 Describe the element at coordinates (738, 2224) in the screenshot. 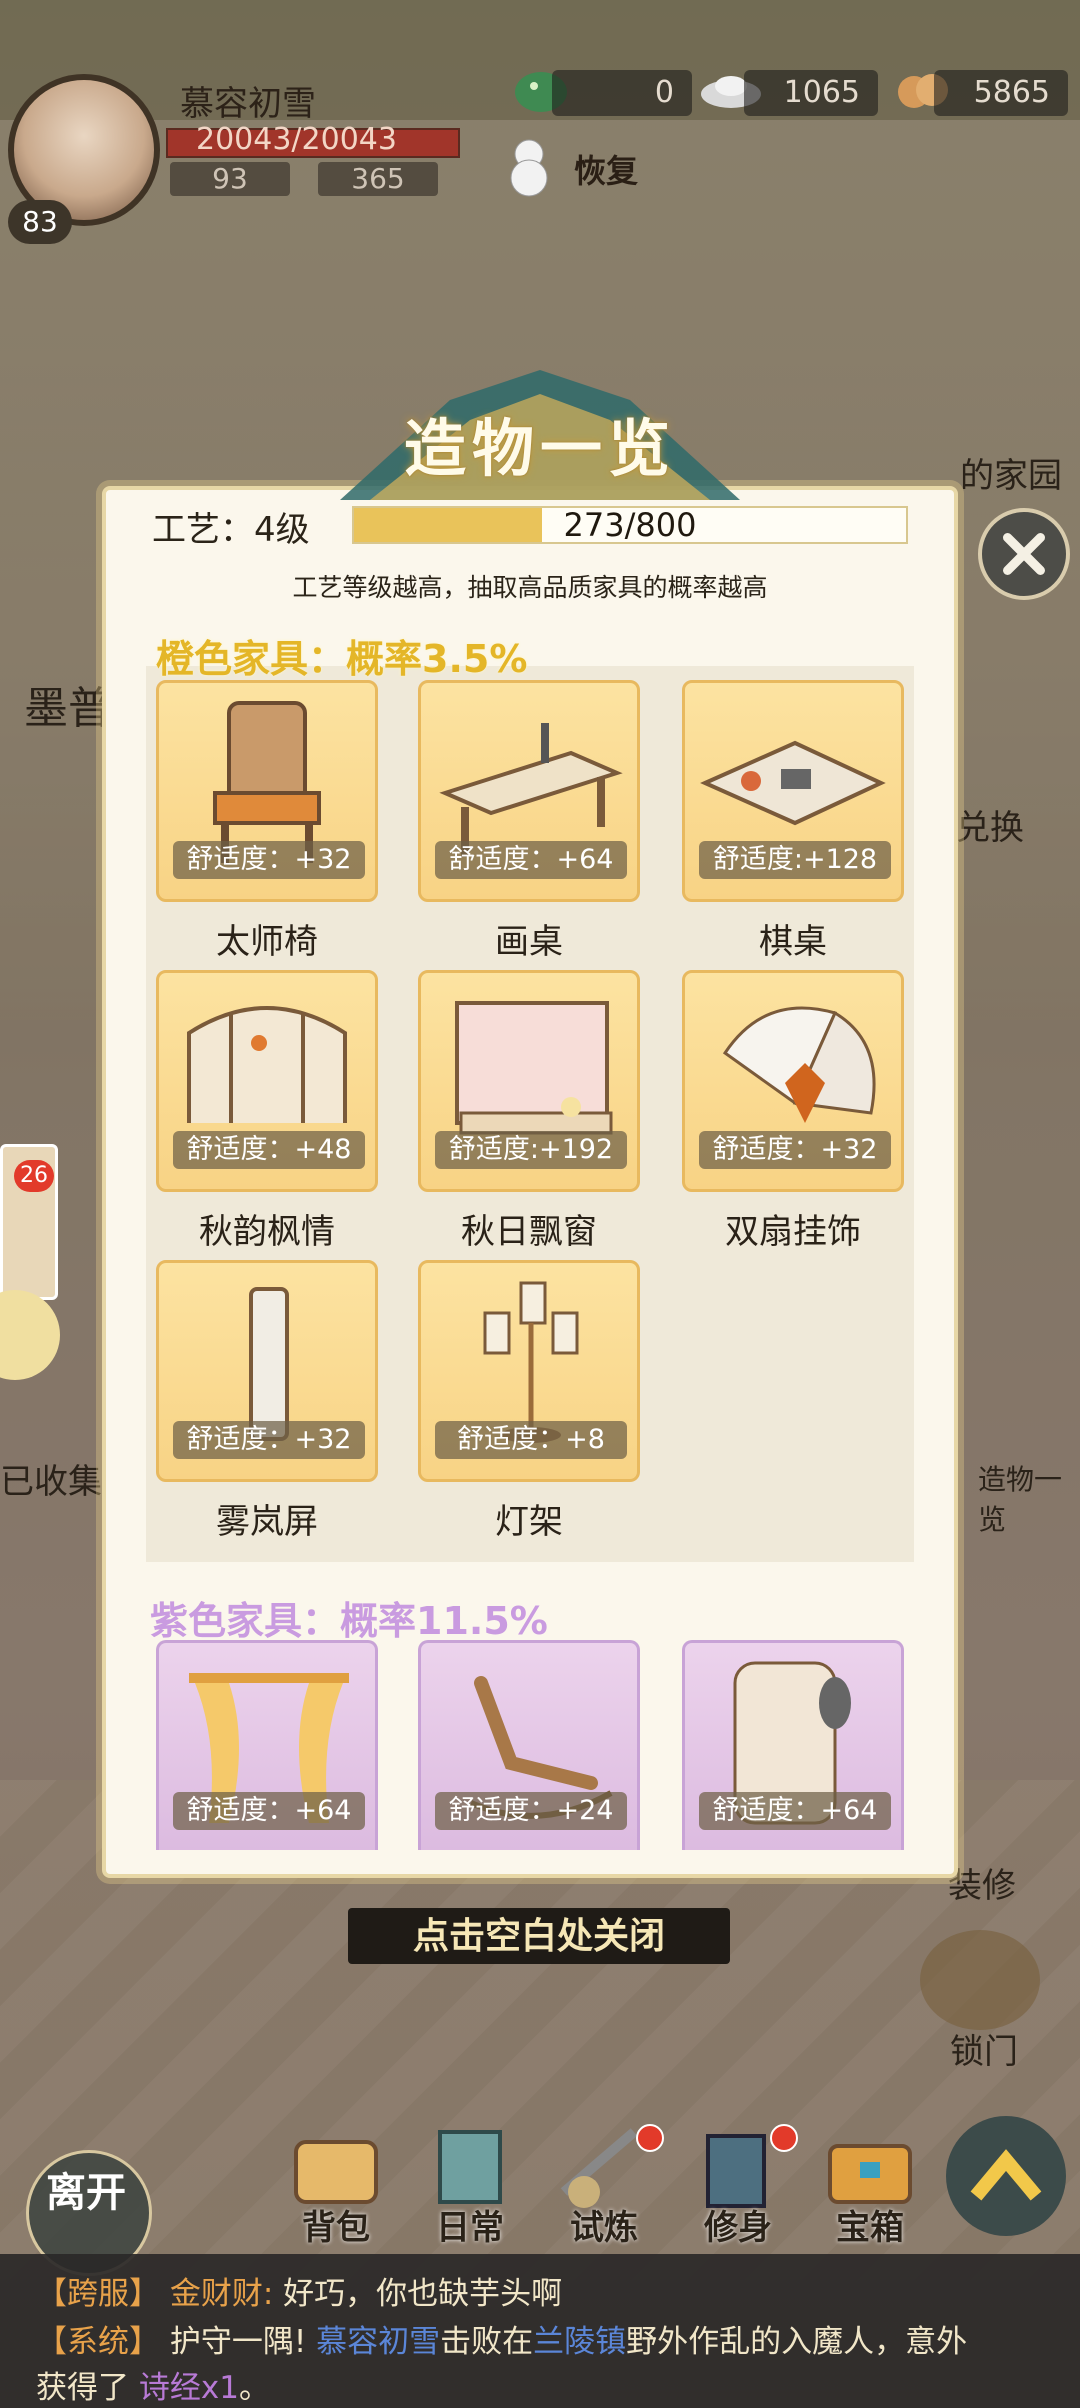

I see `cultivate-label: 修身` at that location.